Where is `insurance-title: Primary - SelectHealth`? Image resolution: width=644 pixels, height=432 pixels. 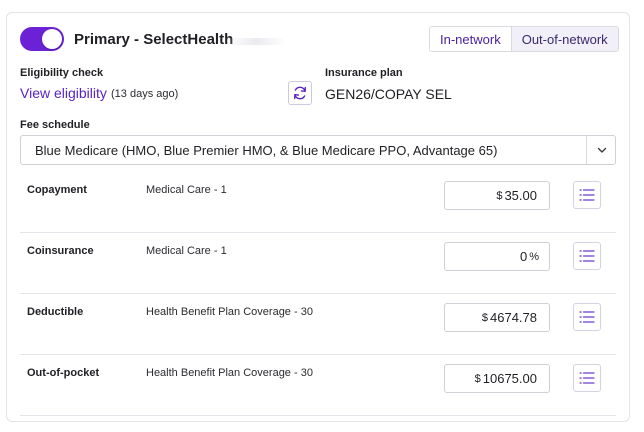 insurance-title: Primary - SelectHealth is located at coordinates (154, 39).